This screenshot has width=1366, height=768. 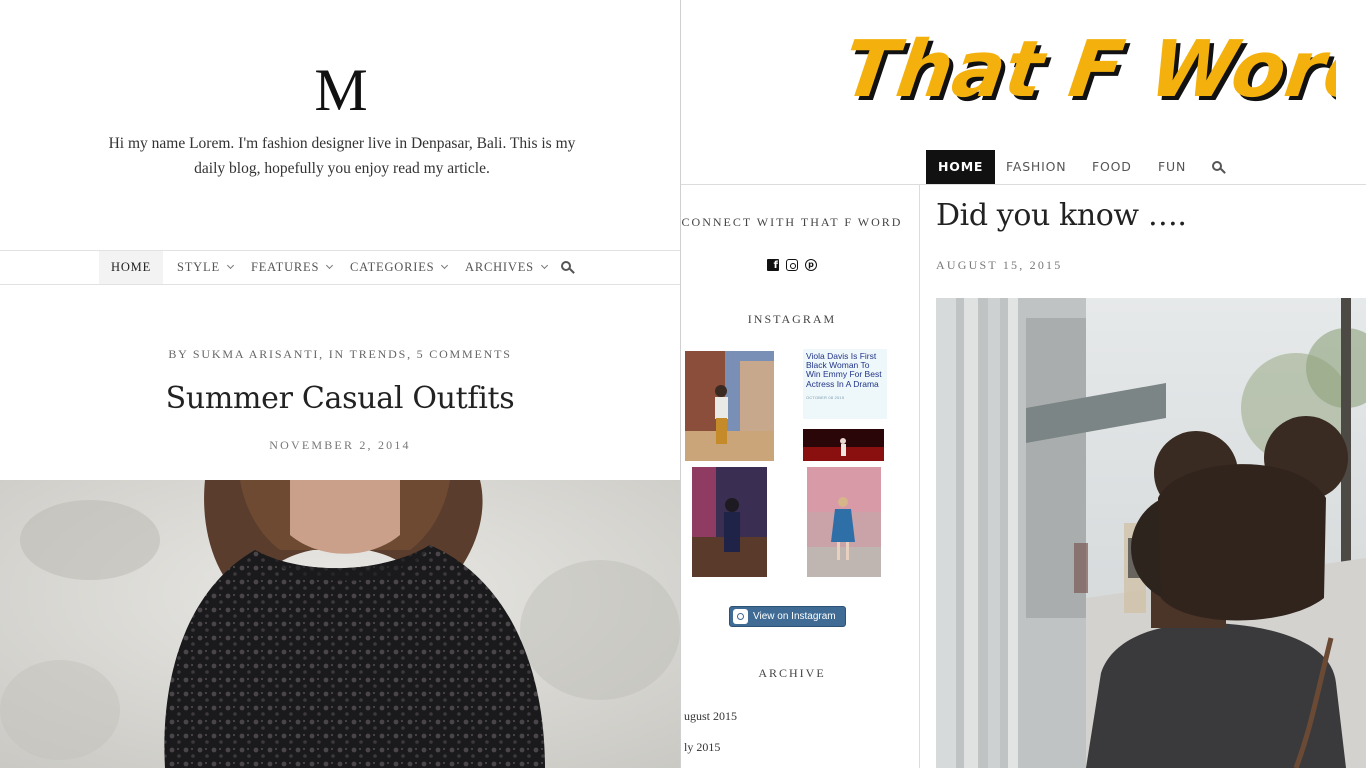 What do you see at coordinates (792, 319) in the screenshot?
I see `instagram-widget-title: INSTAGRAM` at bounding box center [792, 319].